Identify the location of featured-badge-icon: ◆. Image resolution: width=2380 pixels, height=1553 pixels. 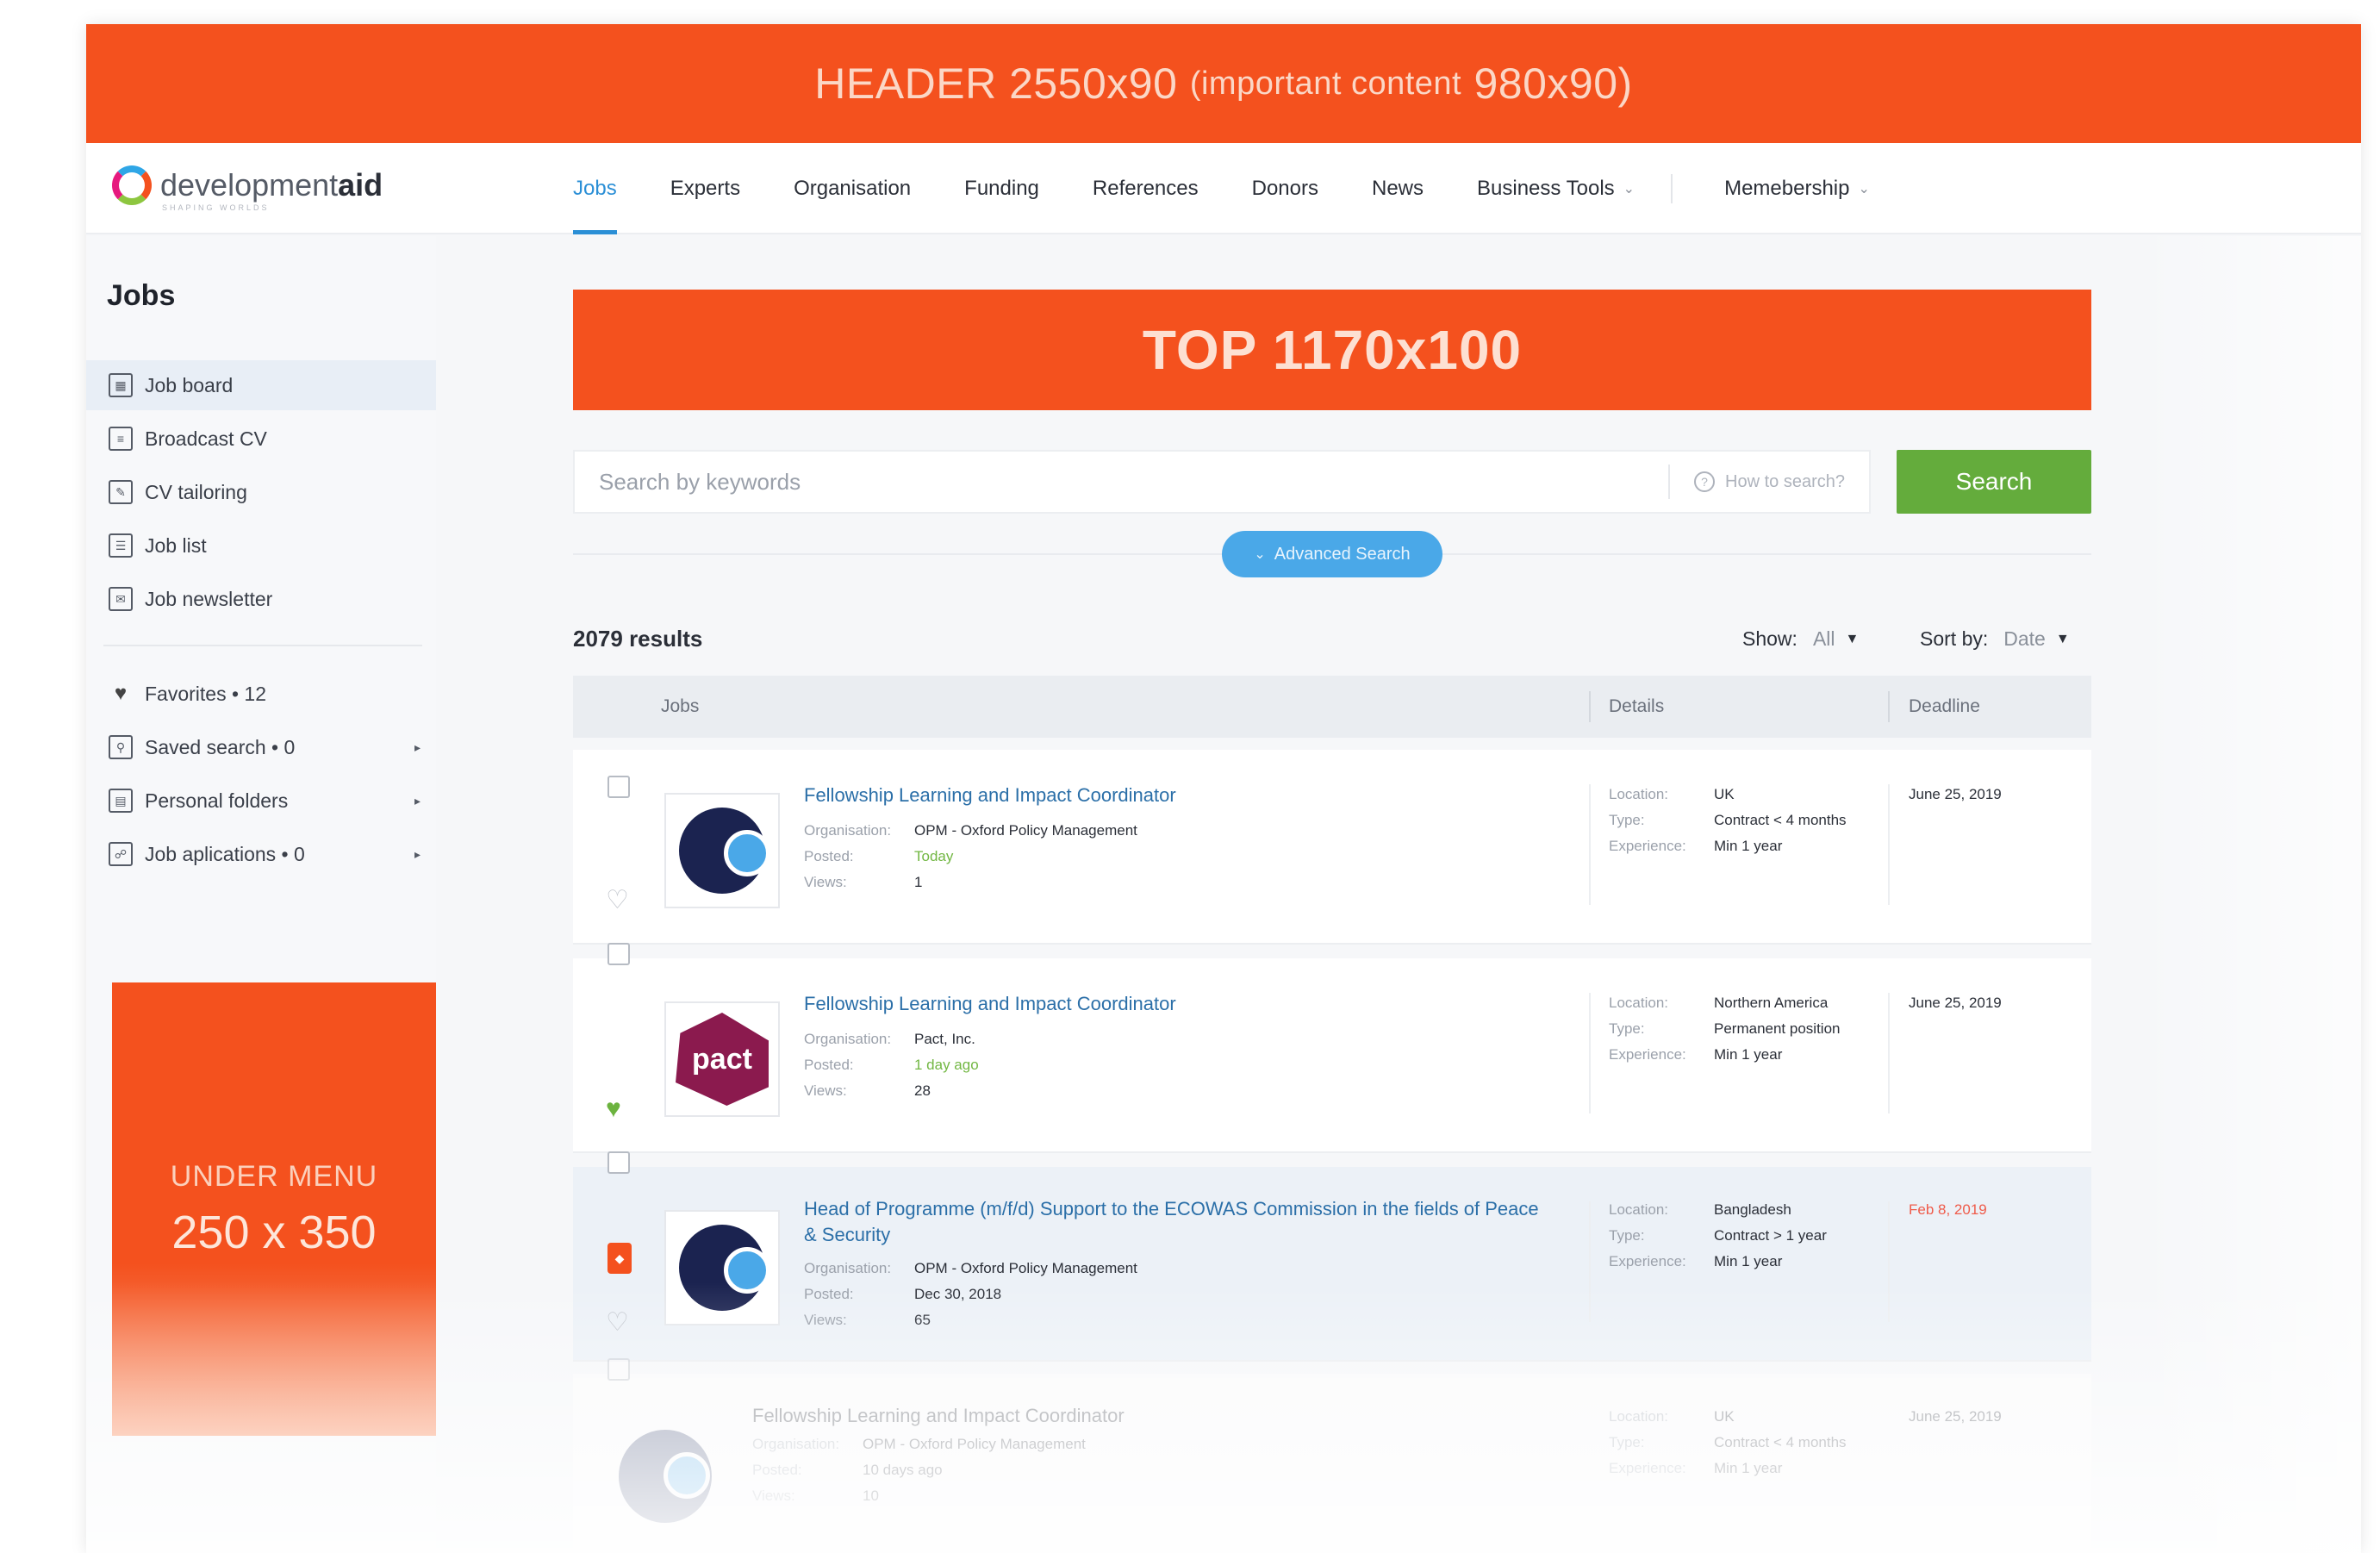
(619, 1258).